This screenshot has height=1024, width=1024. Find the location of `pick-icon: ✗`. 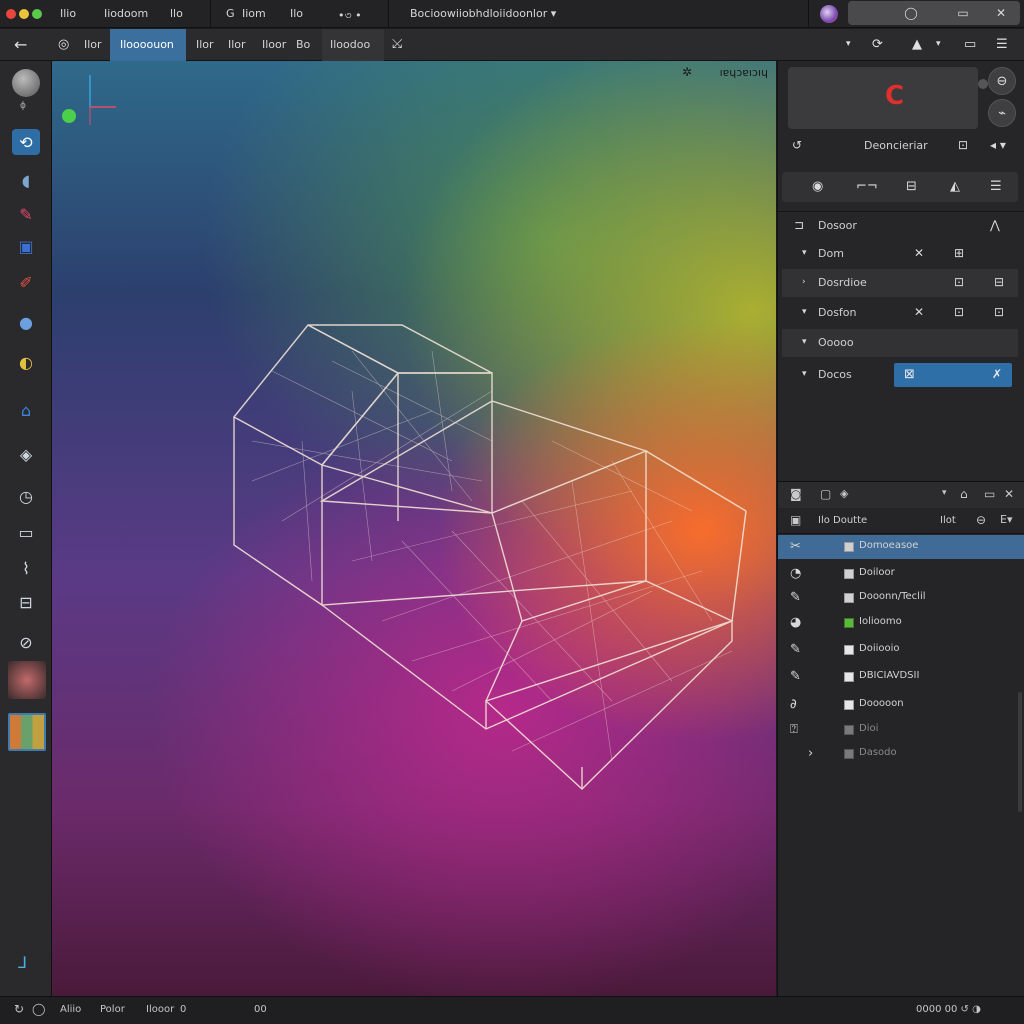

pick-icon: ✗ is located at coordinates (997, 374).